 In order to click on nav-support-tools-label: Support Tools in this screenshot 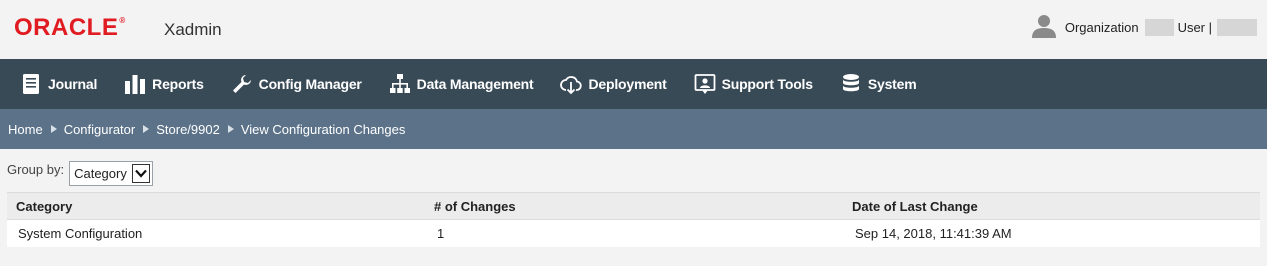, I will do `click(767, 84)`.